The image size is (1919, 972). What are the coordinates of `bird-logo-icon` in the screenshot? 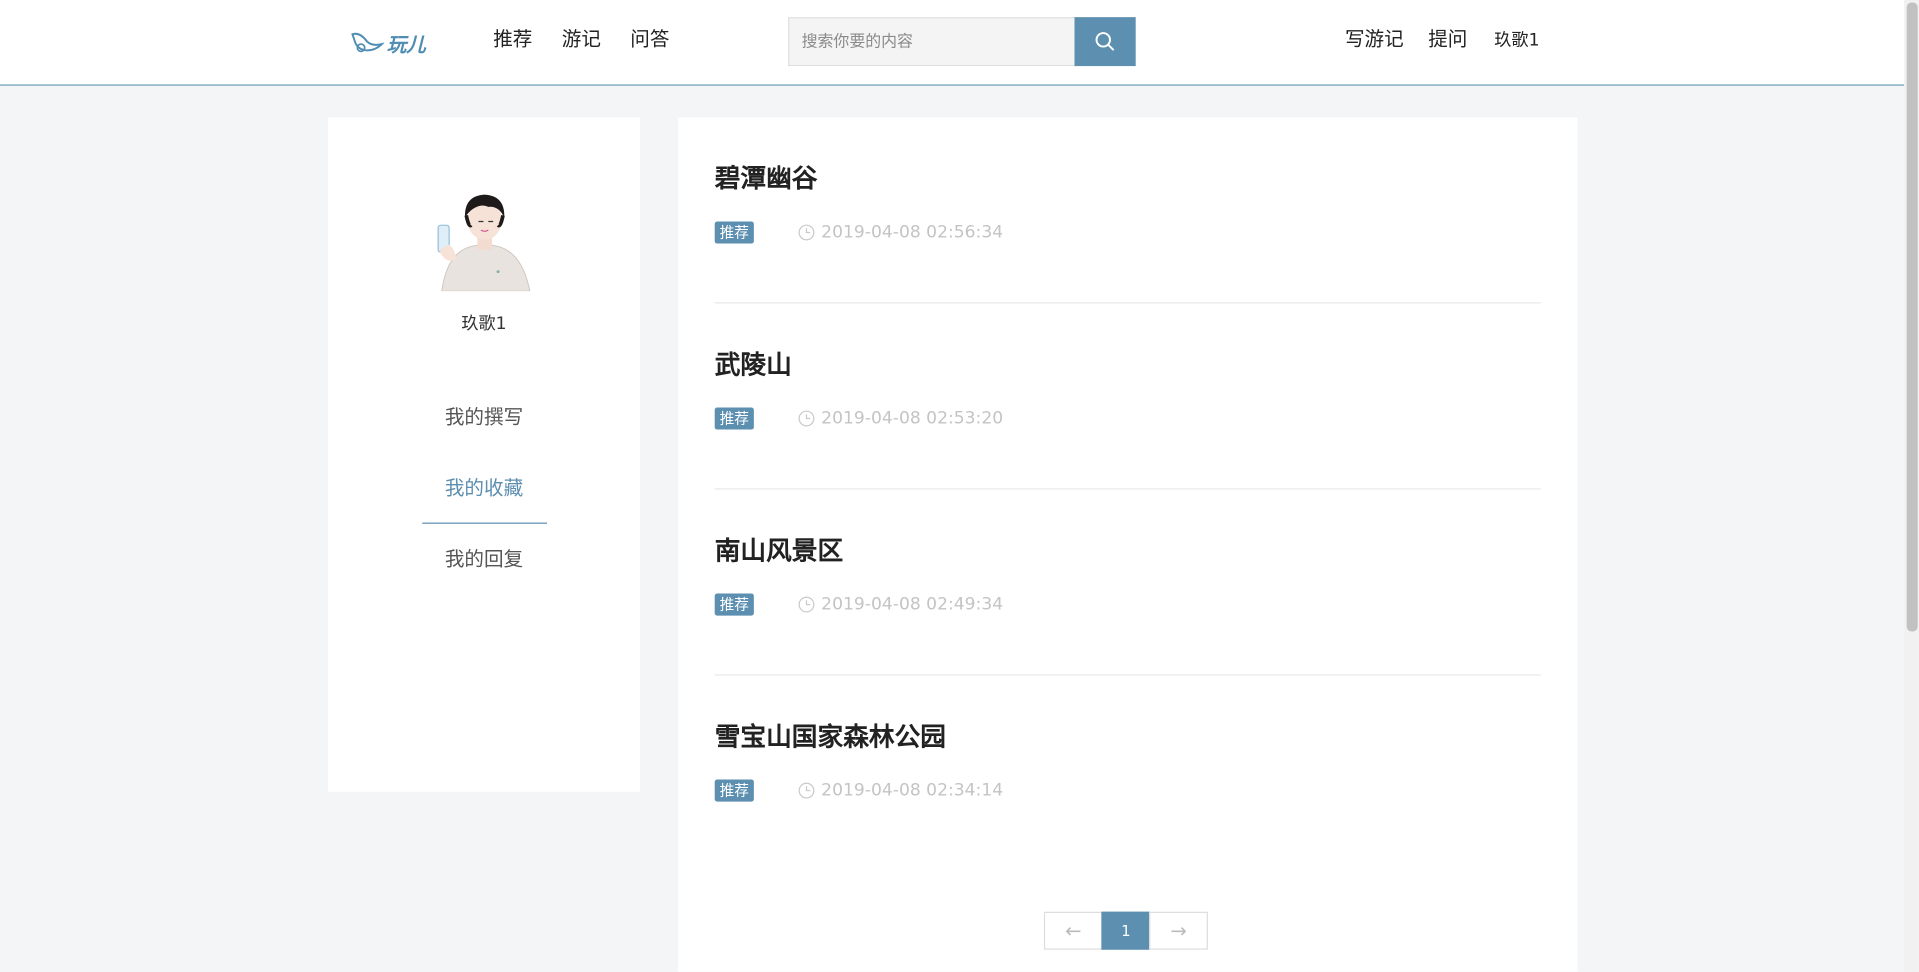 It's located at (368, 42).